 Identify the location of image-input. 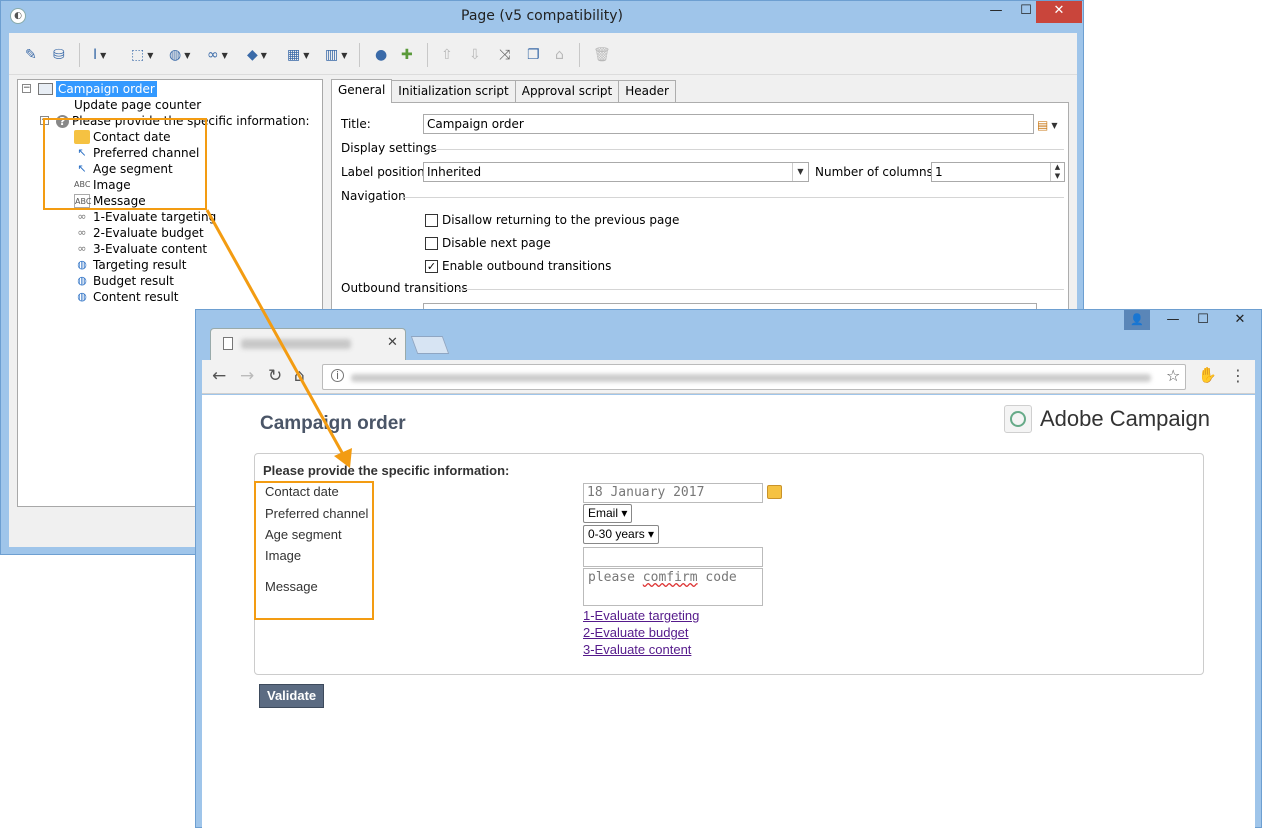
(673, 557).